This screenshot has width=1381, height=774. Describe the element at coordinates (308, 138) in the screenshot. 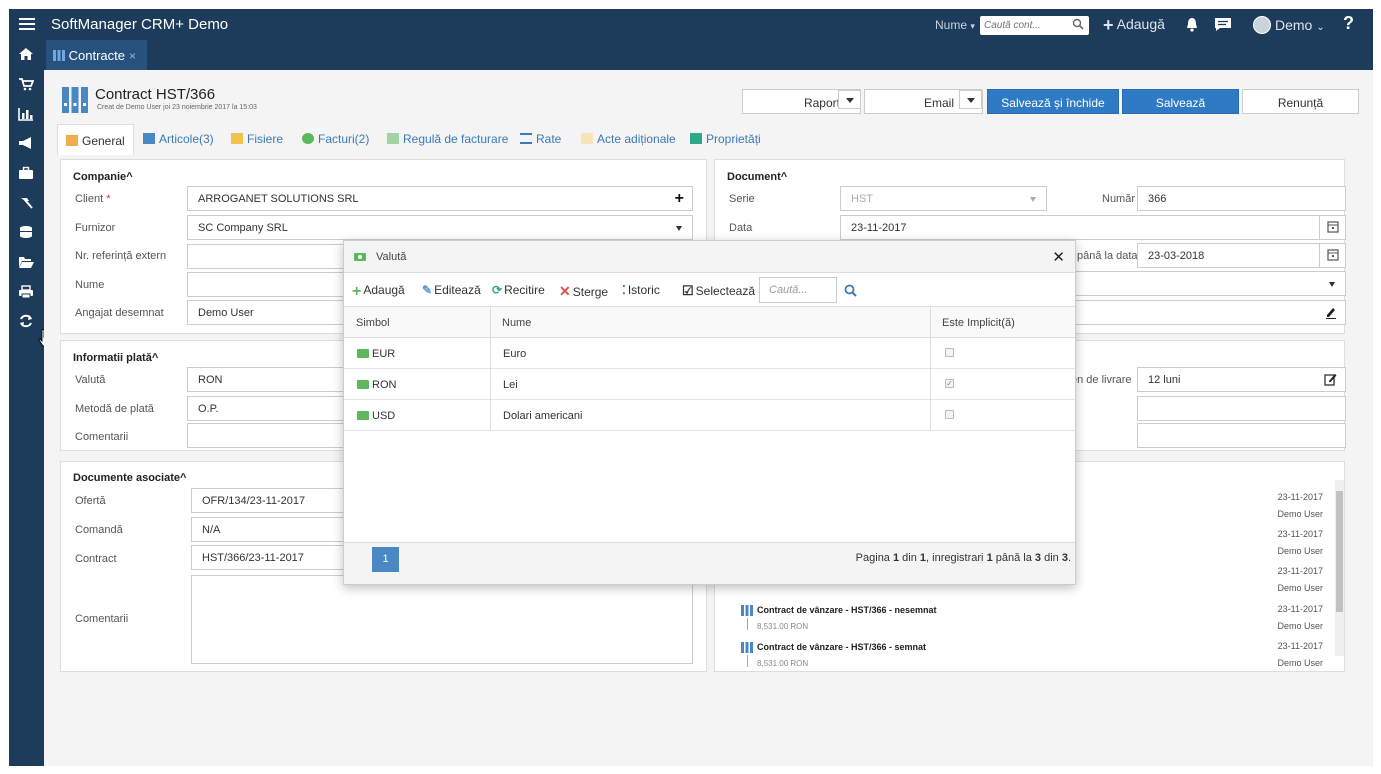

I see `money-bag-icon` at that location.